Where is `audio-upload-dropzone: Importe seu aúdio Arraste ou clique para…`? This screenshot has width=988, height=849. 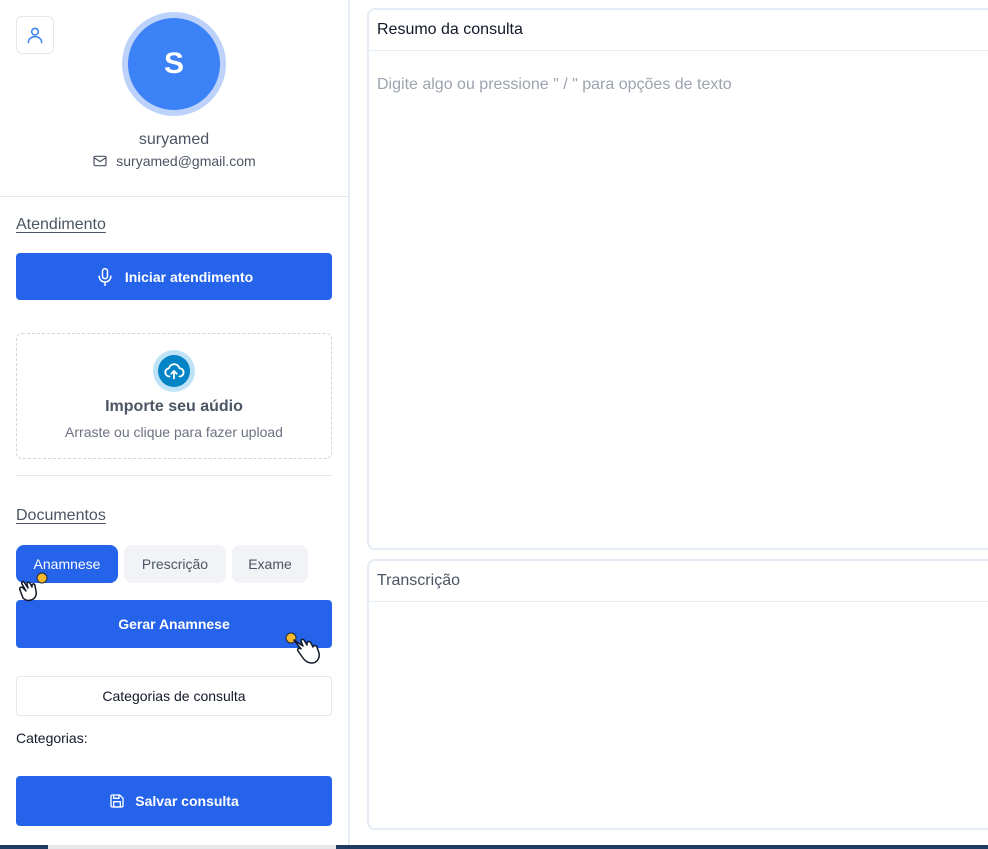
audio-upload-dropzone: Importe seu aúdio Arraste ou clique para… is located at coordinates (174, 396).